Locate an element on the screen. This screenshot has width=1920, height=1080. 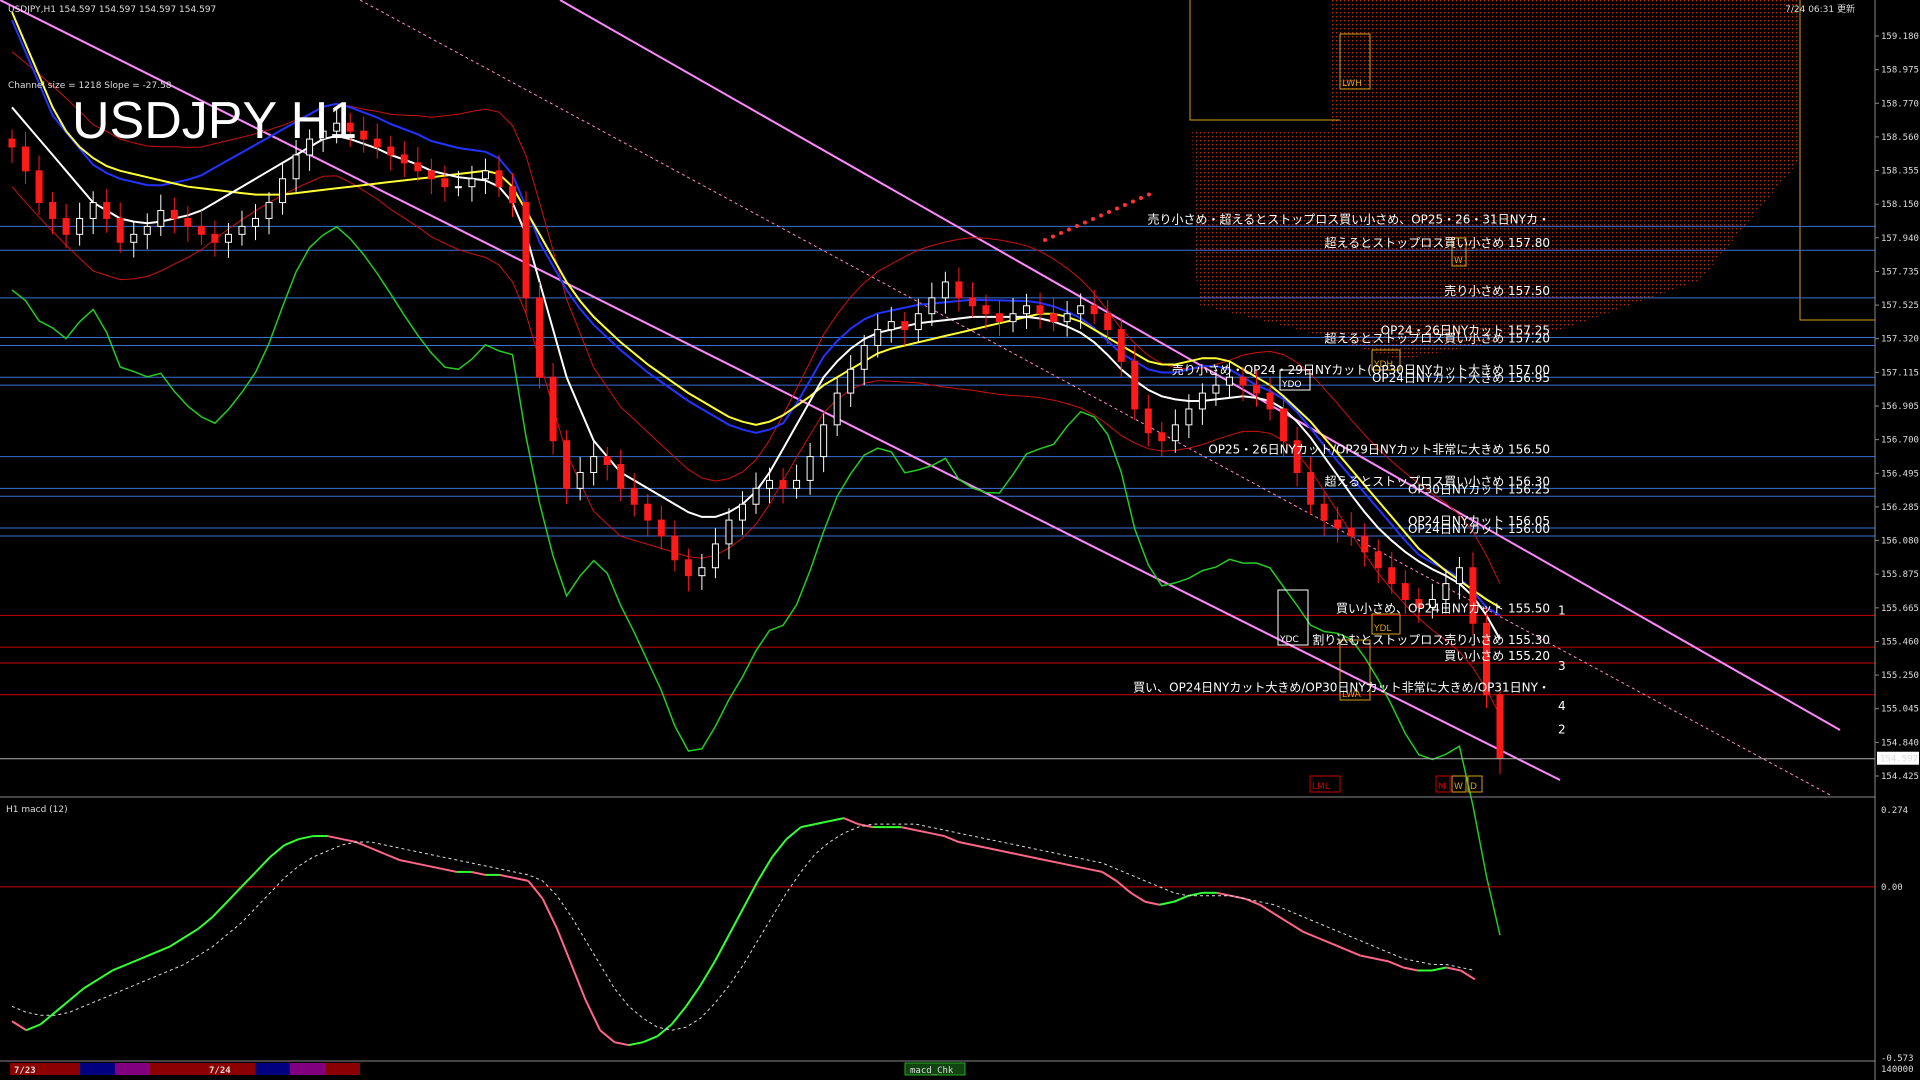
price-tick-label: 159.180 is located at coordinates (1900, 37).